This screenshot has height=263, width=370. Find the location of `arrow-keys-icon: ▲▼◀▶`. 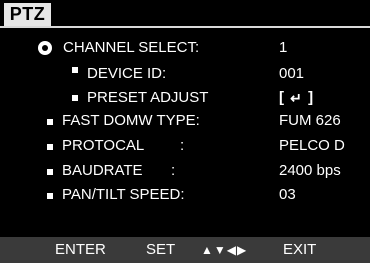

arrow-keys-icon: ▲▼◀▶ is located at coordinates (224, 250).